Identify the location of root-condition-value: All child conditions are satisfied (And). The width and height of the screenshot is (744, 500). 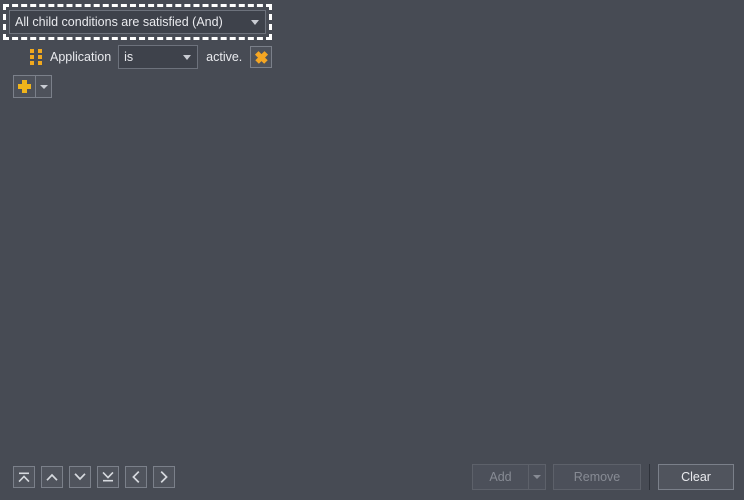
(119, 22).